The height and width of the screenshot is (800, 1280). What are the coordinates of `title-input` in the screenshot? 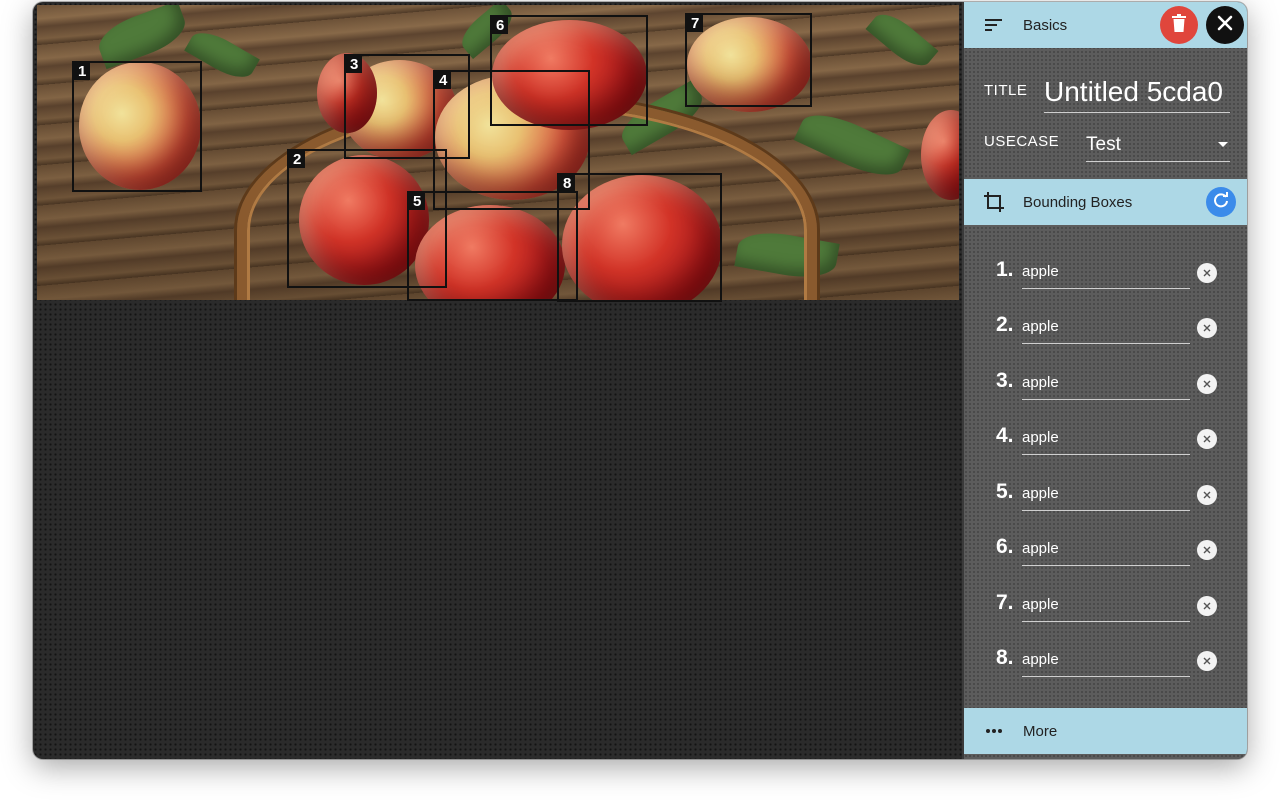 It's located at (1137, 92).